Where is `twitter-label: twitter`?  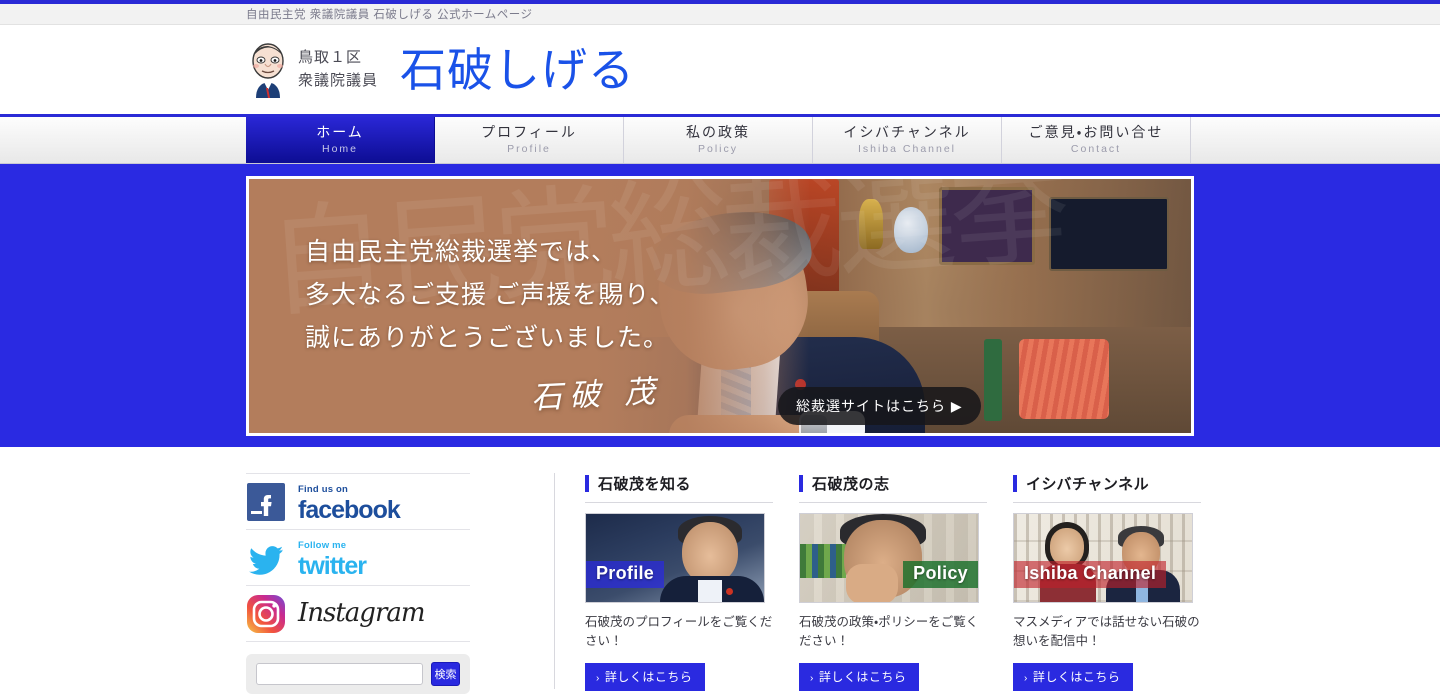
twitter-label: twitter is located at coordinates (332, 565).